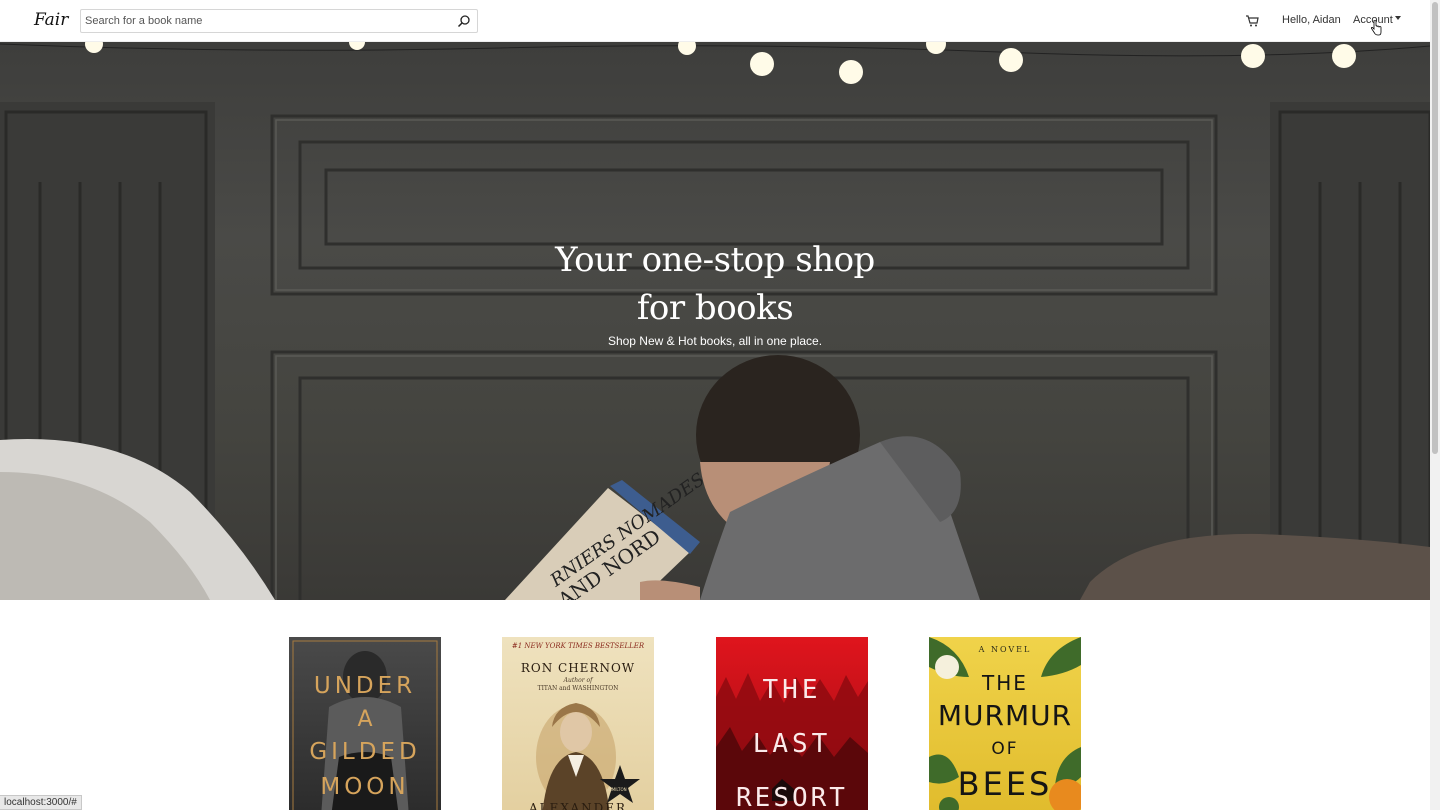  I want to click on navbar: Fair Hello, Aidan Account, so click(715, 21).